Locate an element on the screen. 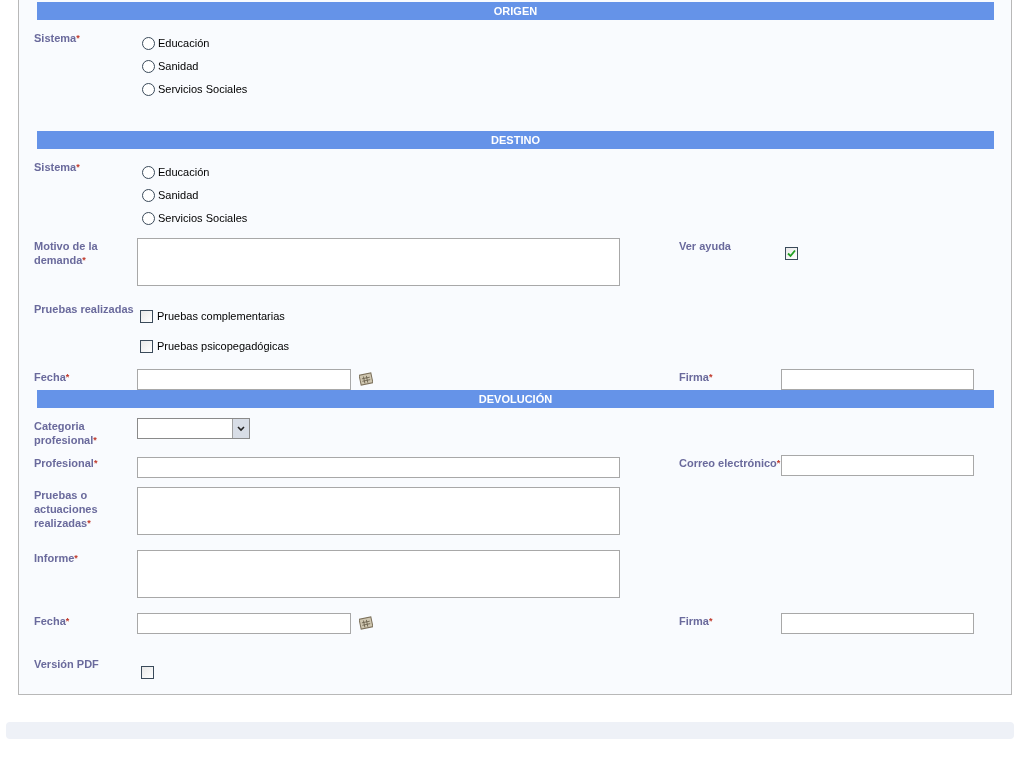 Image resolution: width=1024 pixels, height=768 pixels. checkbox-label: Pruebas psicopegadógicas is located at coordinates (223, 346).